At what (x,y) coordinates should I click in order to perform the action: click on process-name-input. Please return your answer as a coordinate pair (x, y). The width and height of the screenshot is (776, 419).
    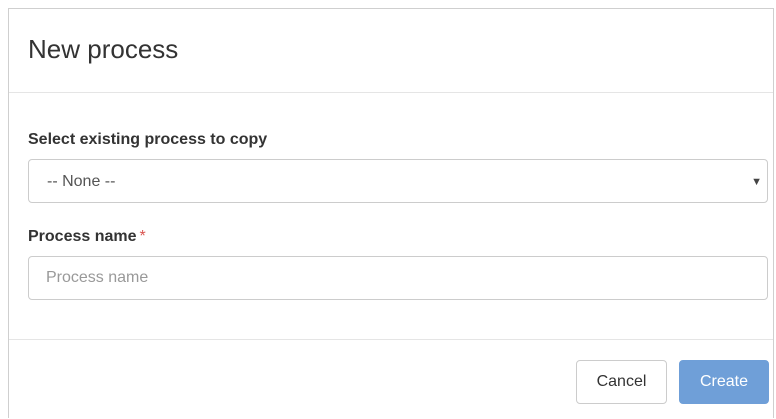
    Looking at the image, I should click on (398, 278).